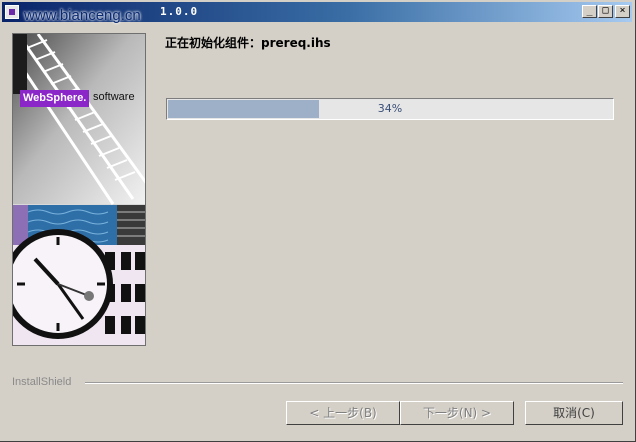  What do you see at coordinates (605, 11) in the screenshot?
I see `maximize-button: □` at bounding box center [605, 11].